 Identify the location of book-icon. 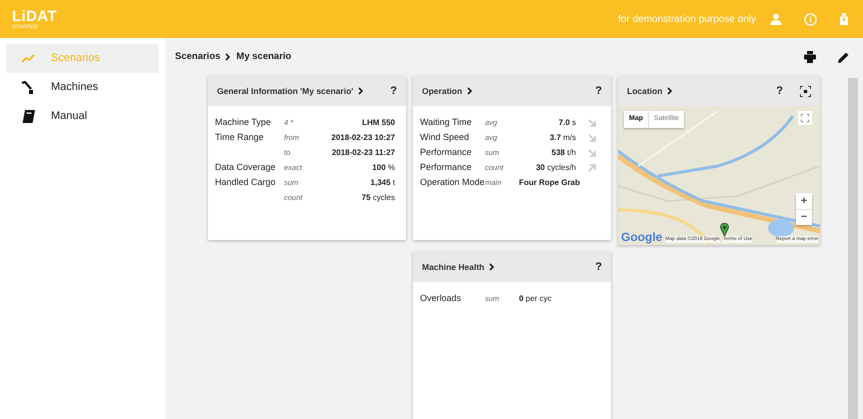
(28, 116).